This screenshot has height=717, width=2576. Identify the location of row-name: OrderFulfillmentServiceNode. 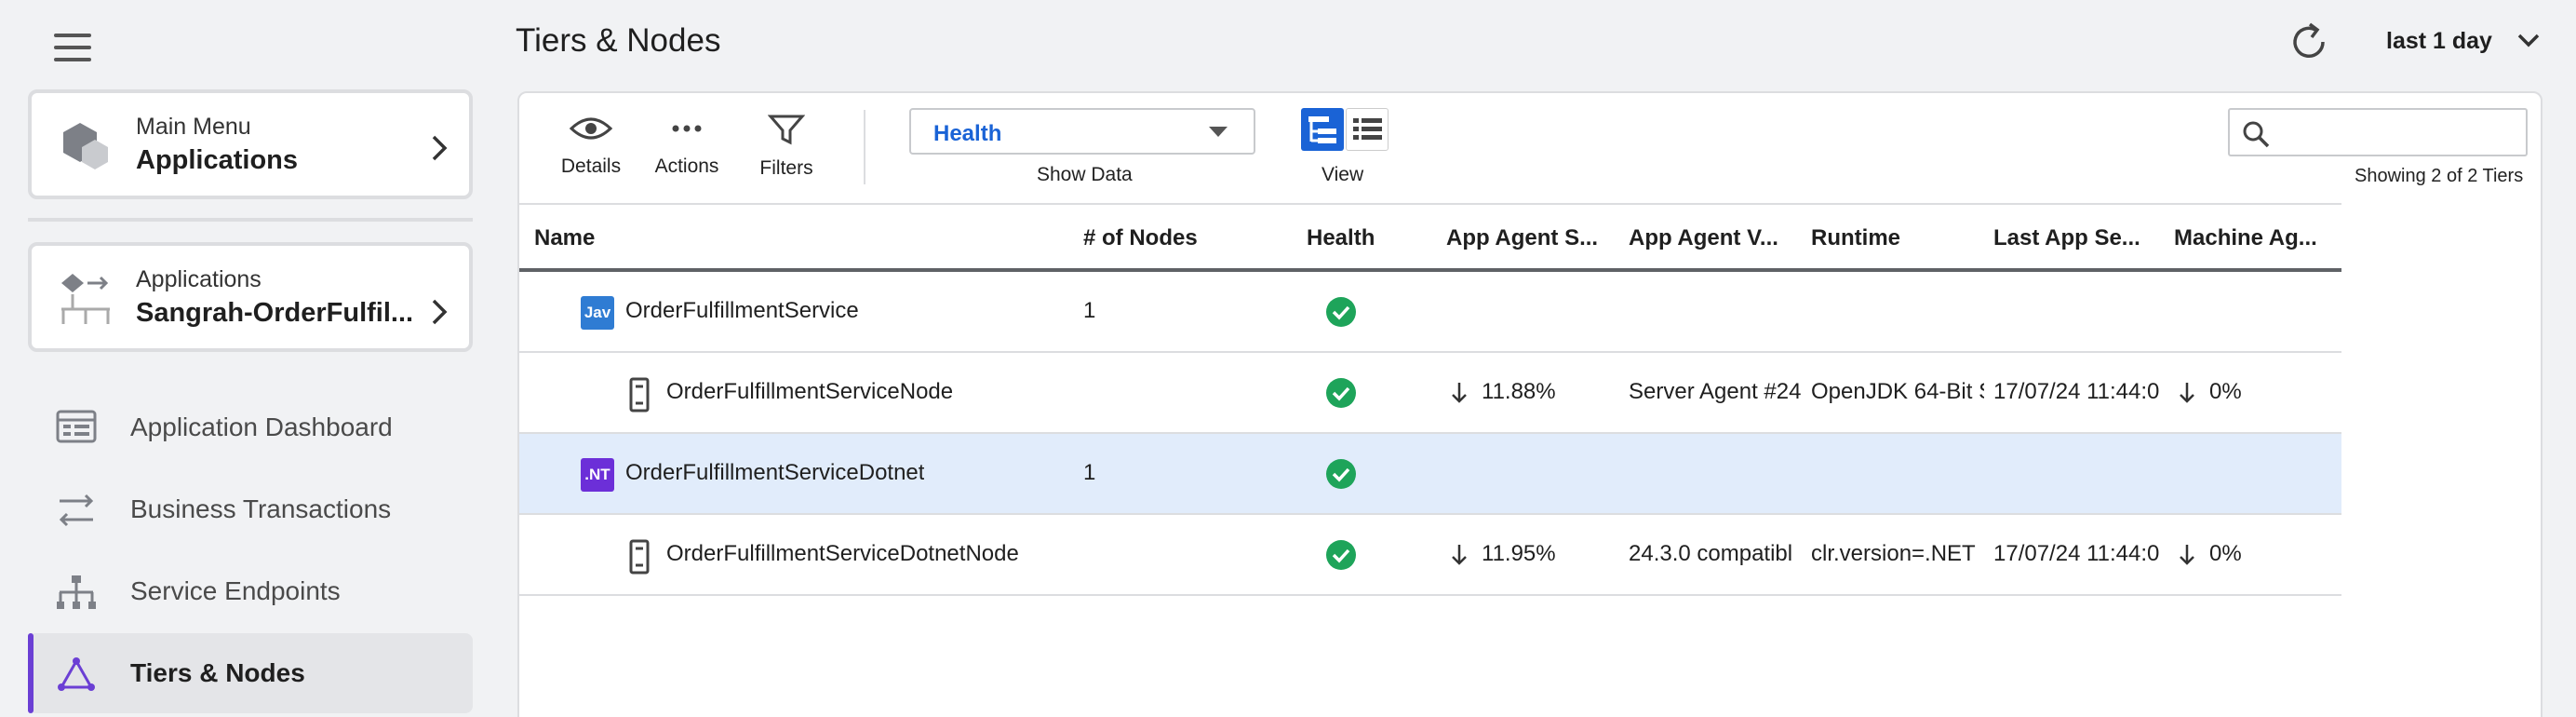
(810, 391).